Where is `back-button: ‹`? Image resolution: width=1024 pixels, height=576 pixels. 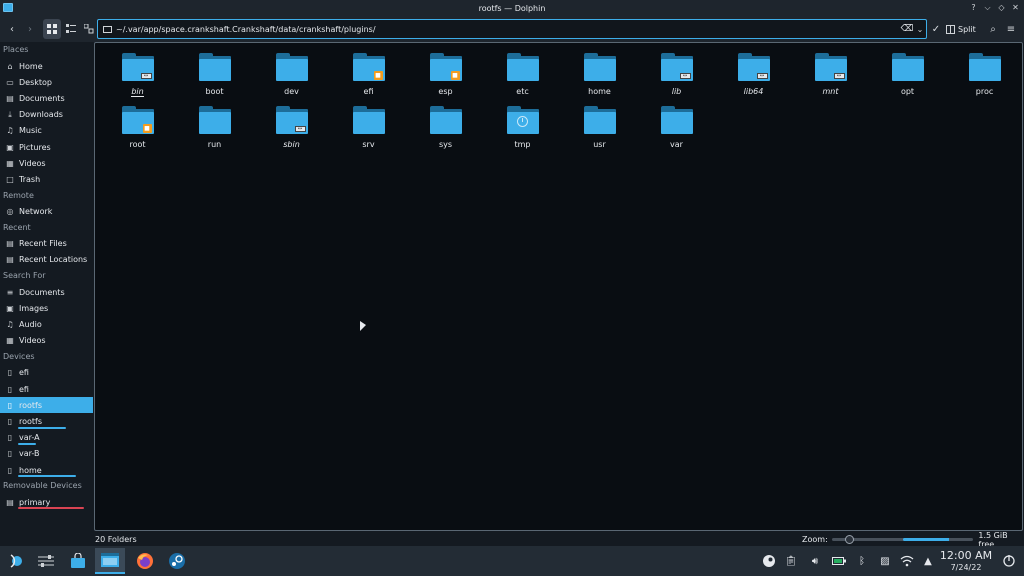 back-button: ‹ is located at coordinates (12, 29).